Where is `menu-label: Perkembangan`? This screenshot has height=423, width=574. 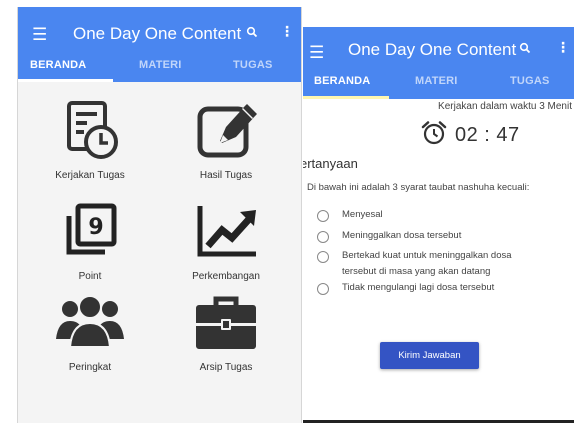
menu-label: Perkembangan is located at coordinates (226, 276).